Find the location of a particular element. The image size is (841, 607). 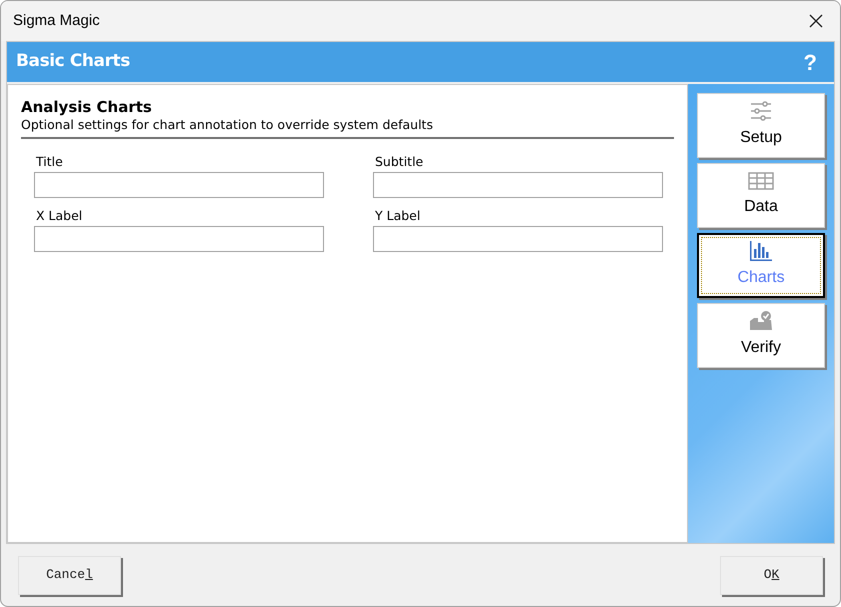

inbox-check-icon is located at coordinates (761, 321).